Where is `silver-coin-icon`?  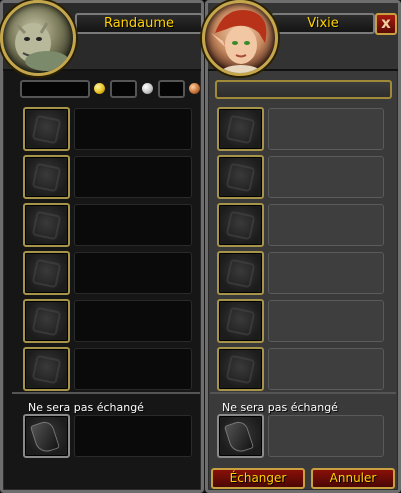 silver-coin-icon is located at coordinates (147, 88).